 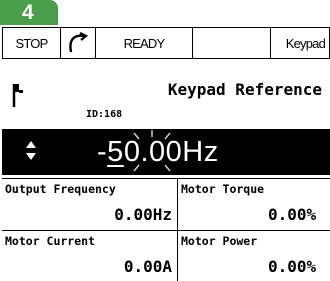 What do you see at coordinates (223, 189) in the screenshot?
I see `monitor-label: Motor Torque` at bounding box center [223, 189].